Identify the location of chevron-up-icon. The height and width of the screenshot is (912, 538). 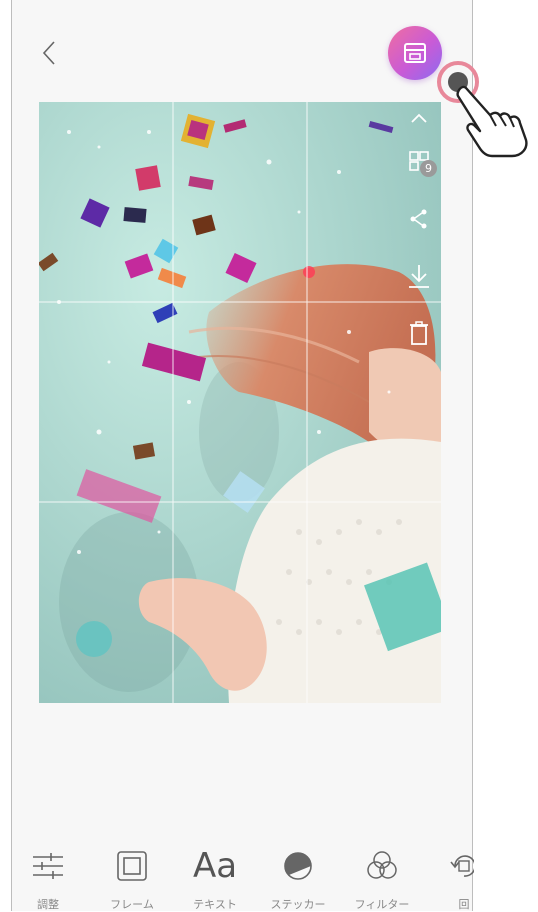
(419, 118).